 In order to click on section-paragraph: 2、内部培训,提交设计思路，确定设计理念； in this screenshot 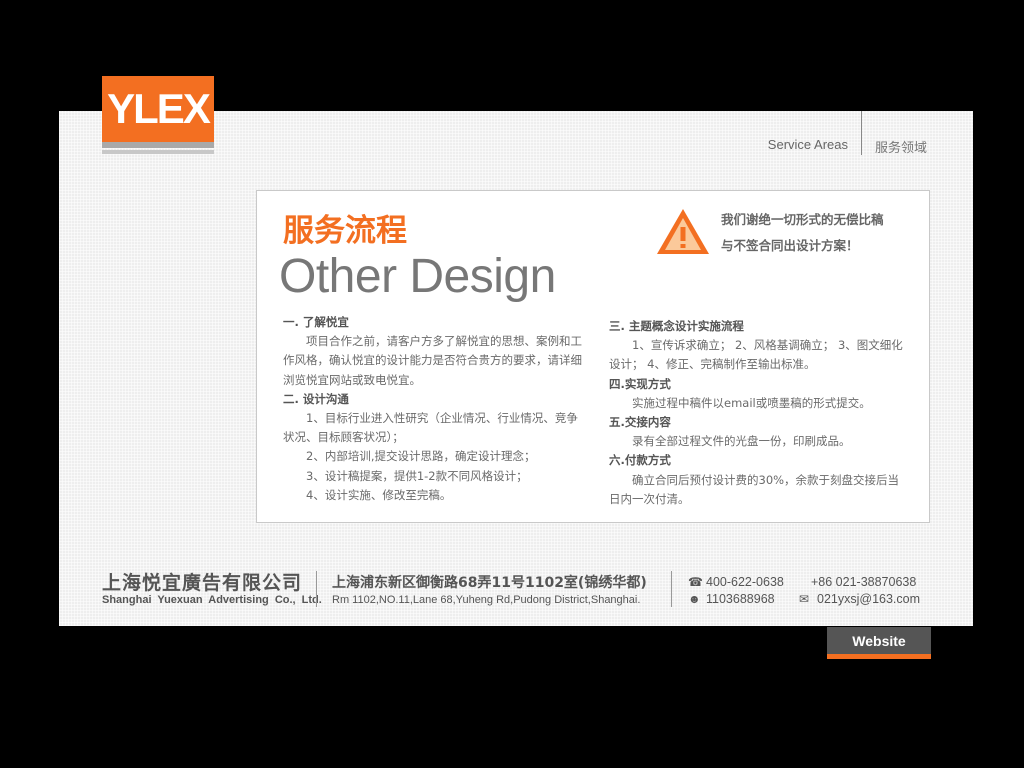, I will do `click(421, 456)`.